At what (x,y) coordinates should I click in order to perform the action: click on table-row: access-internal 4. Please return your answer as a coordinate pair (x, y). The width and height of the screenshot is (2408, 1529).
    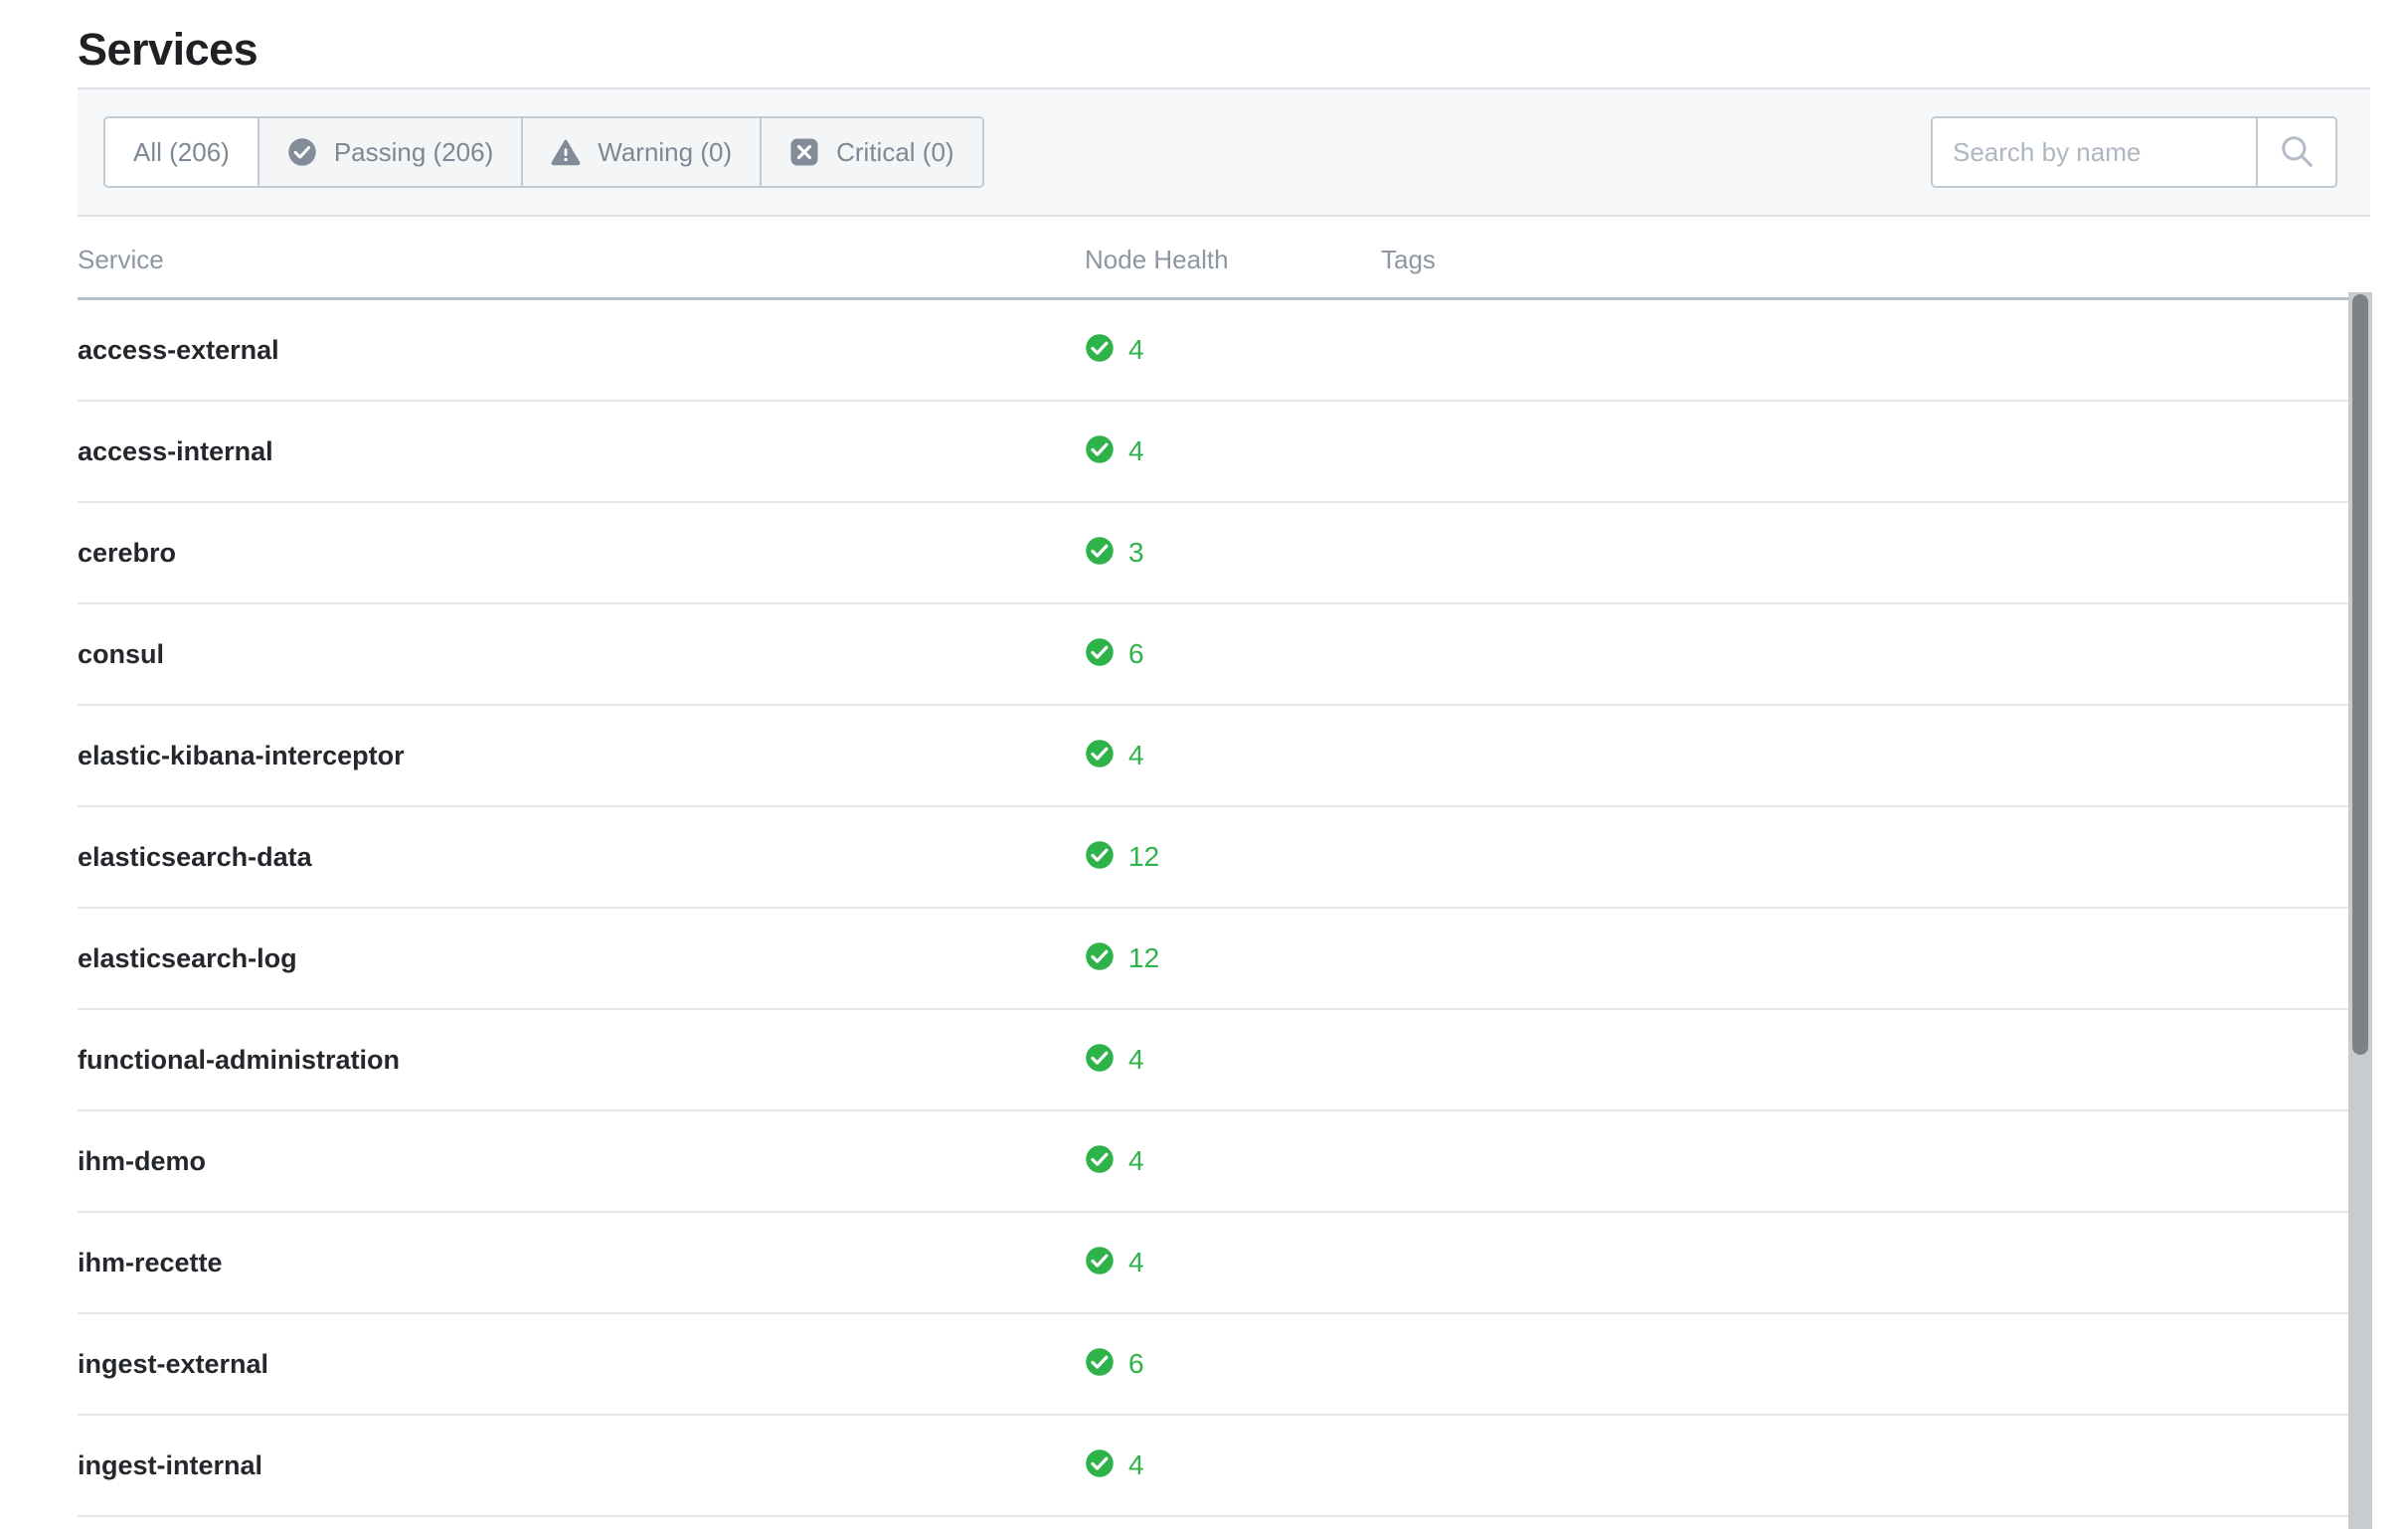
    Looking at the image, I should click on (1213, 452).